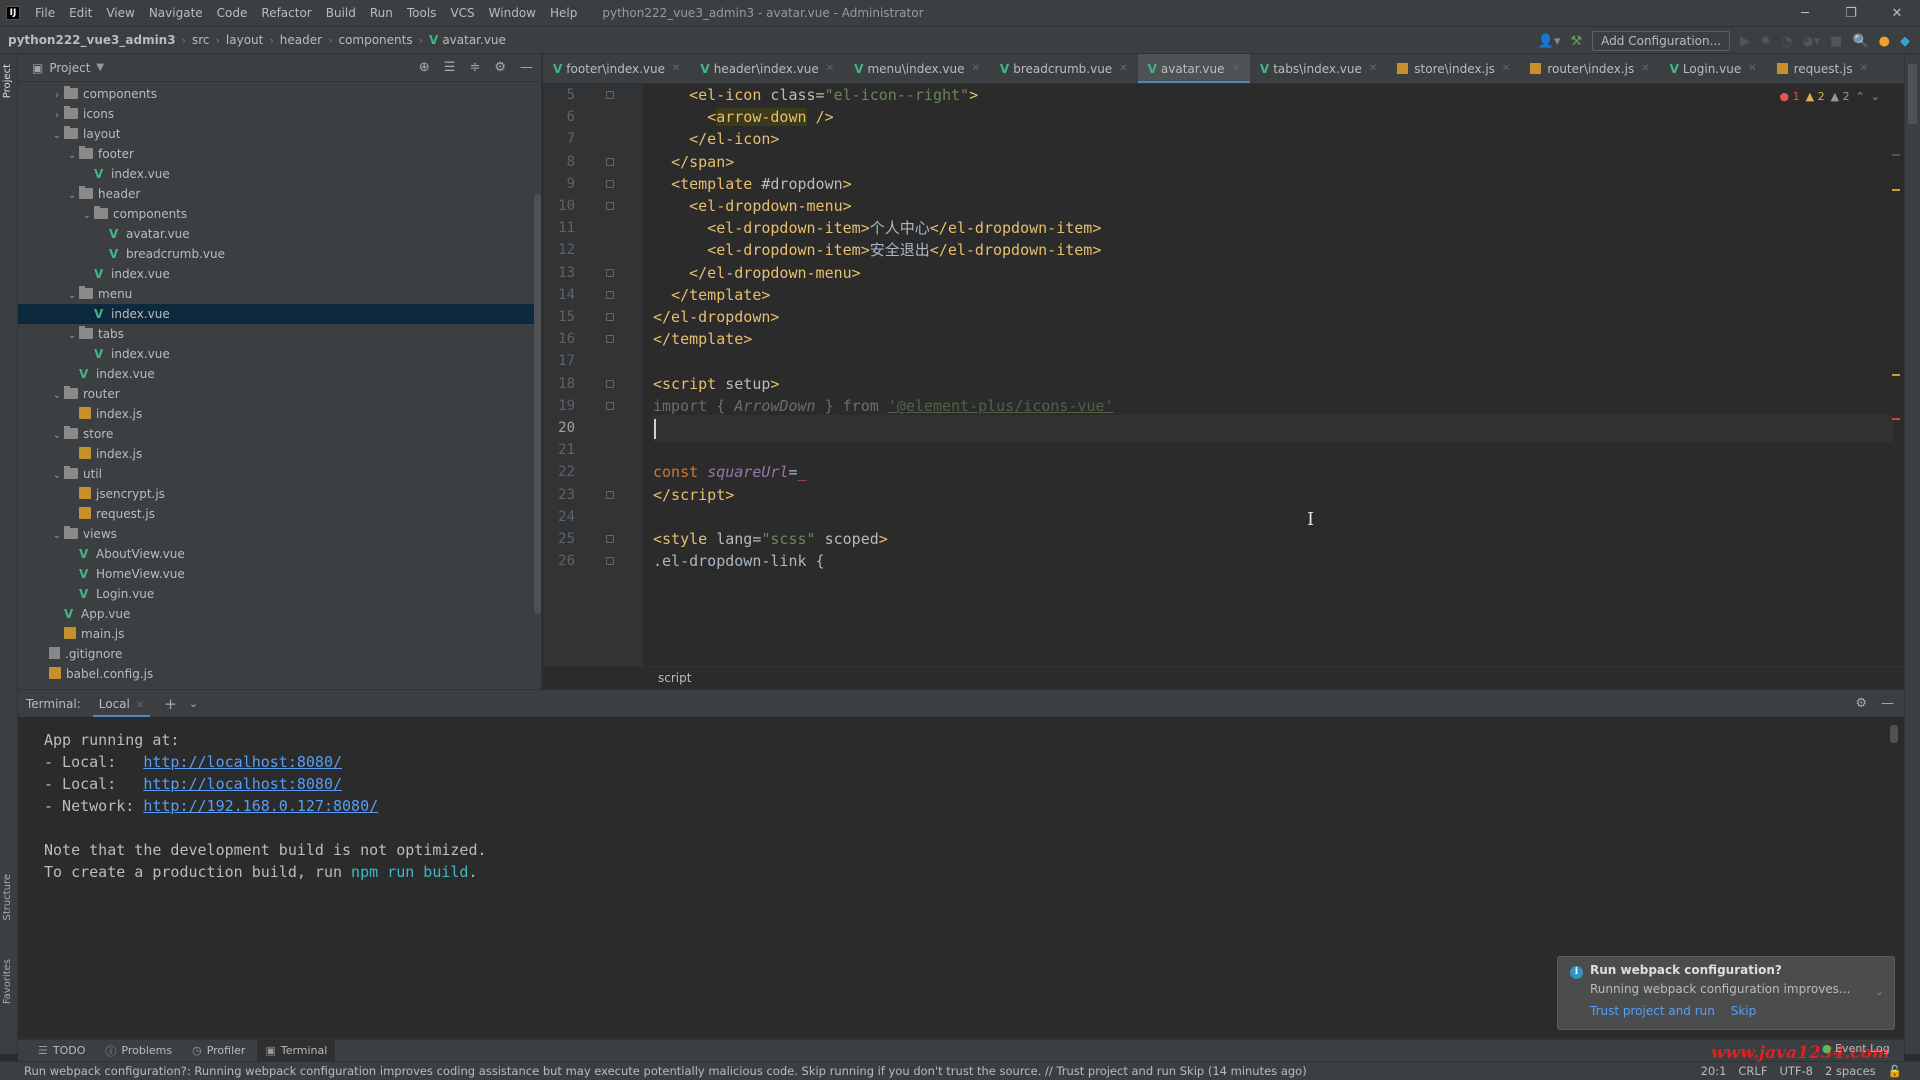 This screenshot has height=1080, width=1920. What do you see at coordinates (244, 40) in the screenshot?
I see `breadcrumb-layout: layout` at bounding box center [244, 40].